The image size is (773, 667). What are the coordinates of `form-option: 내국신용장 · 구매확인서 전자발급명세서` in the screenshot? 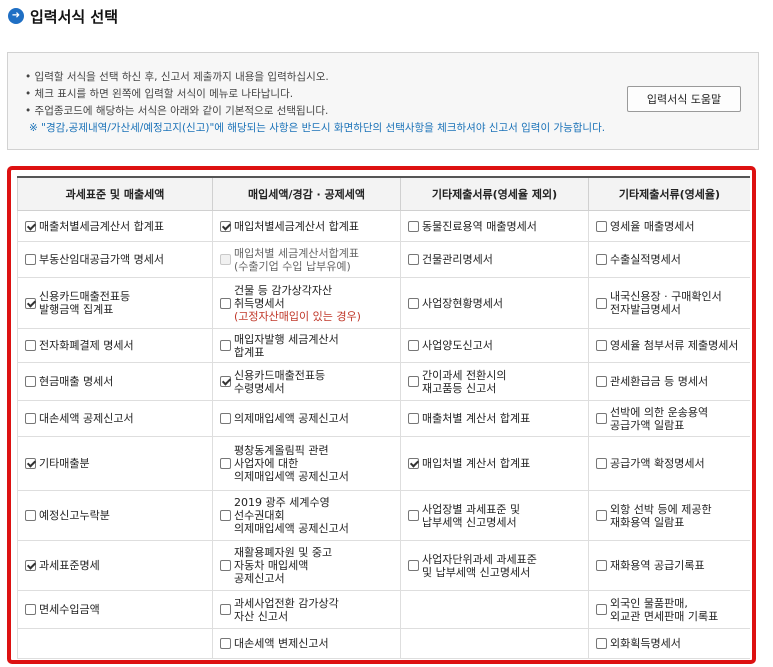 It's located at (673, 303).